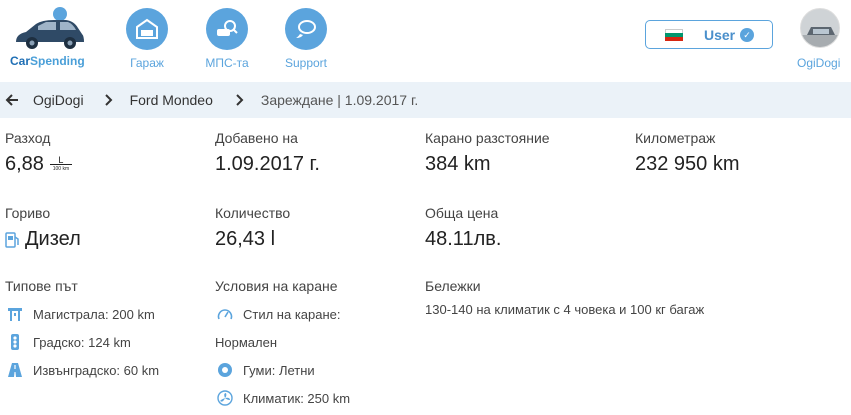 The height and width of the screenshot is (415, 851). I want to click on ac-row: Климатик: 250 km, so click(282, 398).